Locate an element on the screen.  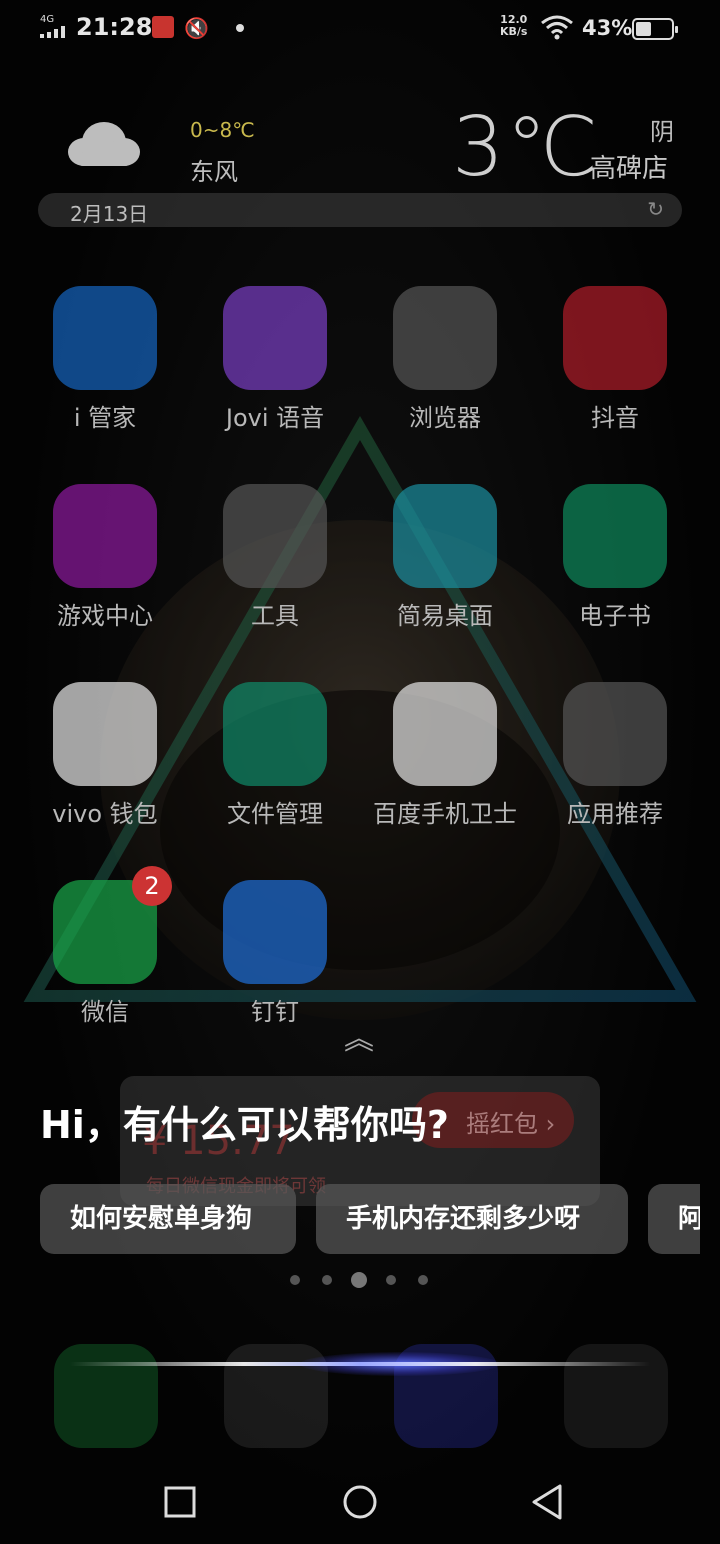
city-name: 高碑店 is located at coordinates (629, 166).